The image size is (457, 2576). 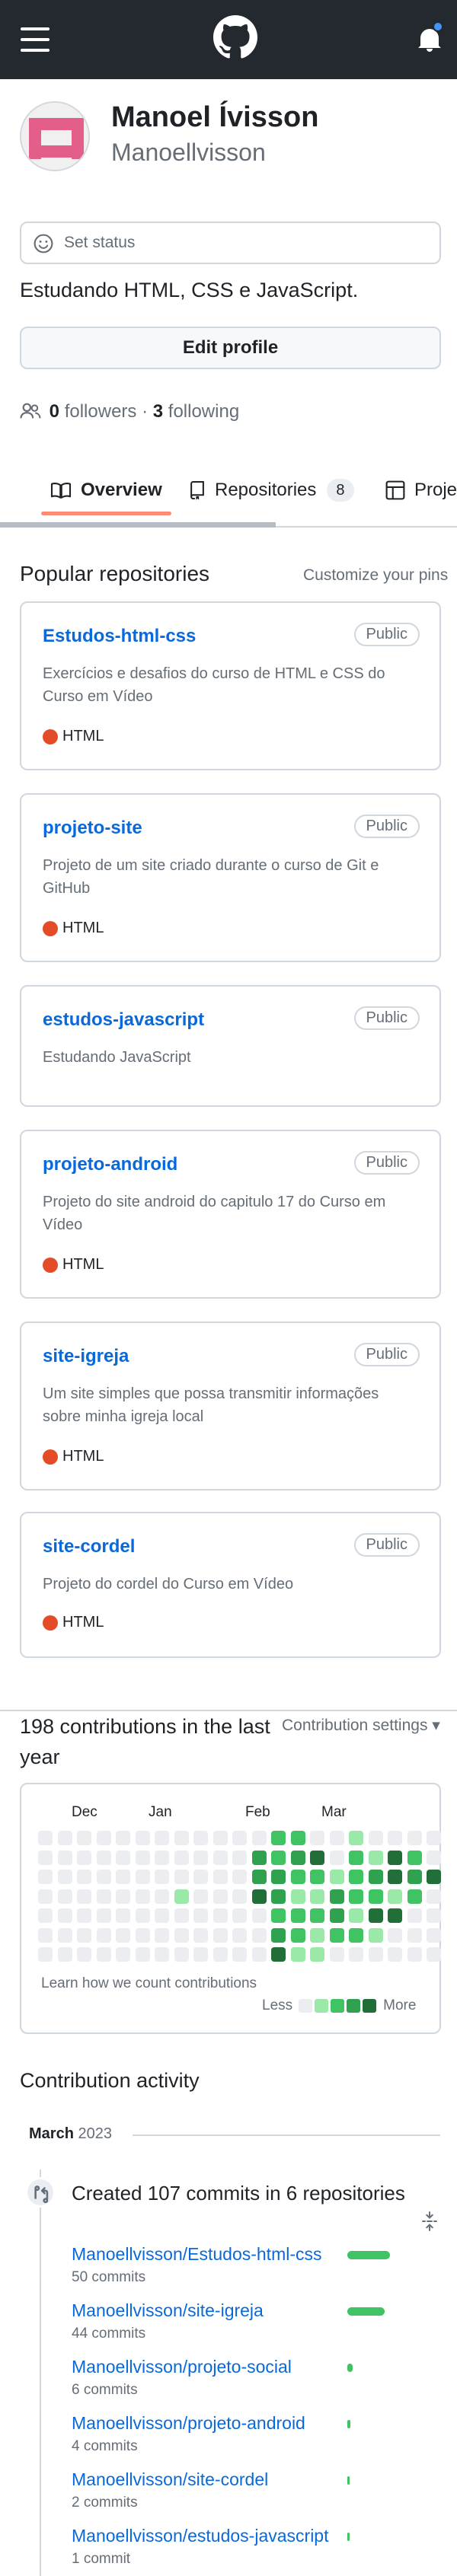 What do you see at coordinates (93, 411) in the screenshot?
I see `followers-link: 0 followers` at bounding box center [93, 411].